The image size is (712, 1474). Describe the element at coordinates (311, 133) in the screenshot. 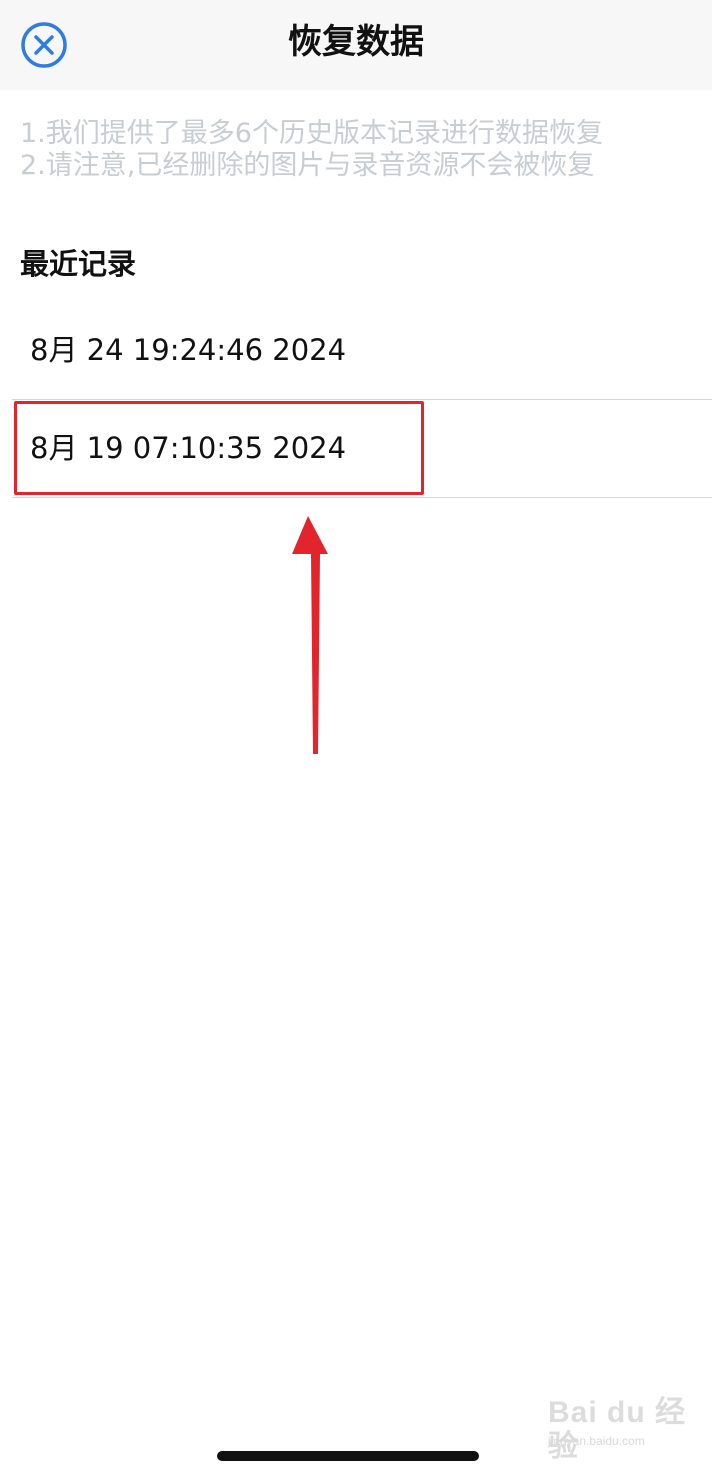

I see `notice-line-1: 1.我们提供了最多6个历史版本记录进行数据恢复` at that location.